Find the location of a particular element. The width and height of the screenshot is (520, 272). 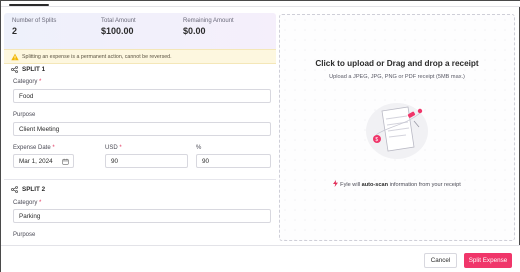

calendar-icon is located at coordinates (65, 161).